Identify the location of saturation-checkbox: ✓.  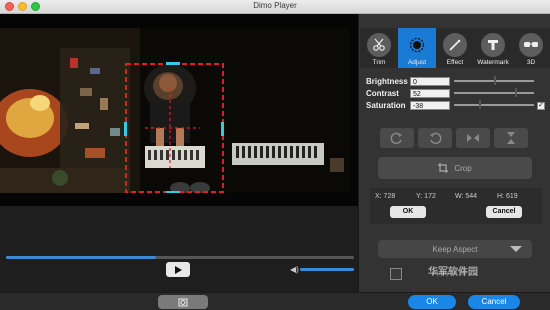
(541, 106).